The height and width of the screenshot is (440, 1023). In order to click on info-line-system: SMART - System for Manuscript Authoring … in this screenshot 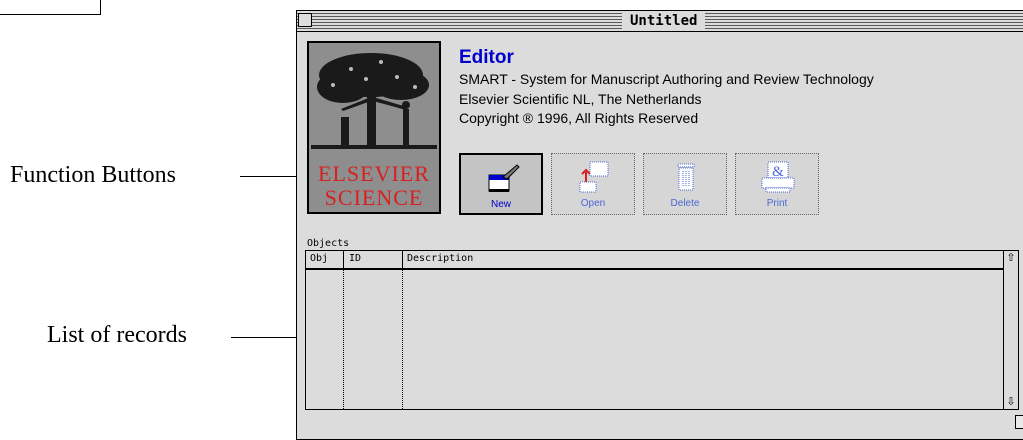, I will do `click(666, 79)`.